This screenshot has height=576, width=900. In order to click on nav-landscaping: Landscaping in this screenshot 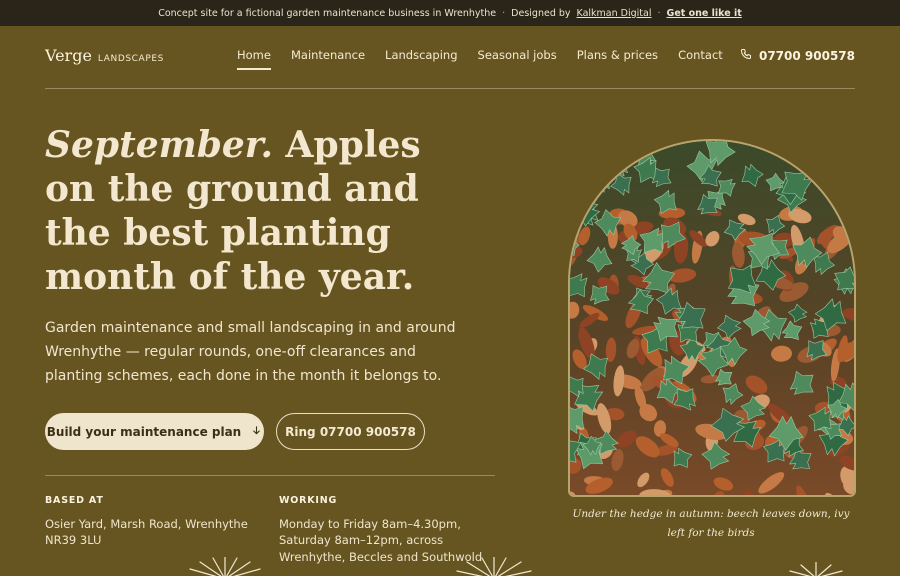, I will do `click(421, 59)`.